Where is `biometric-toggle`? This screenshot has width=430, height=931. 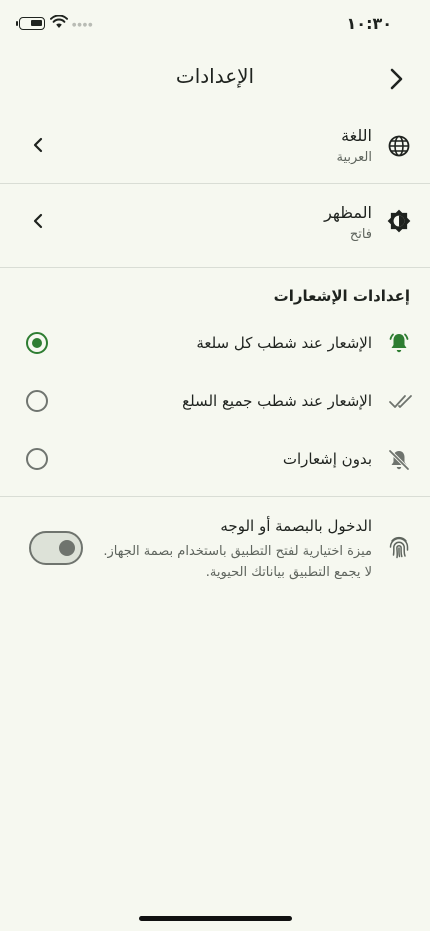 biometric-toggle is located at coordinates (56, 548).